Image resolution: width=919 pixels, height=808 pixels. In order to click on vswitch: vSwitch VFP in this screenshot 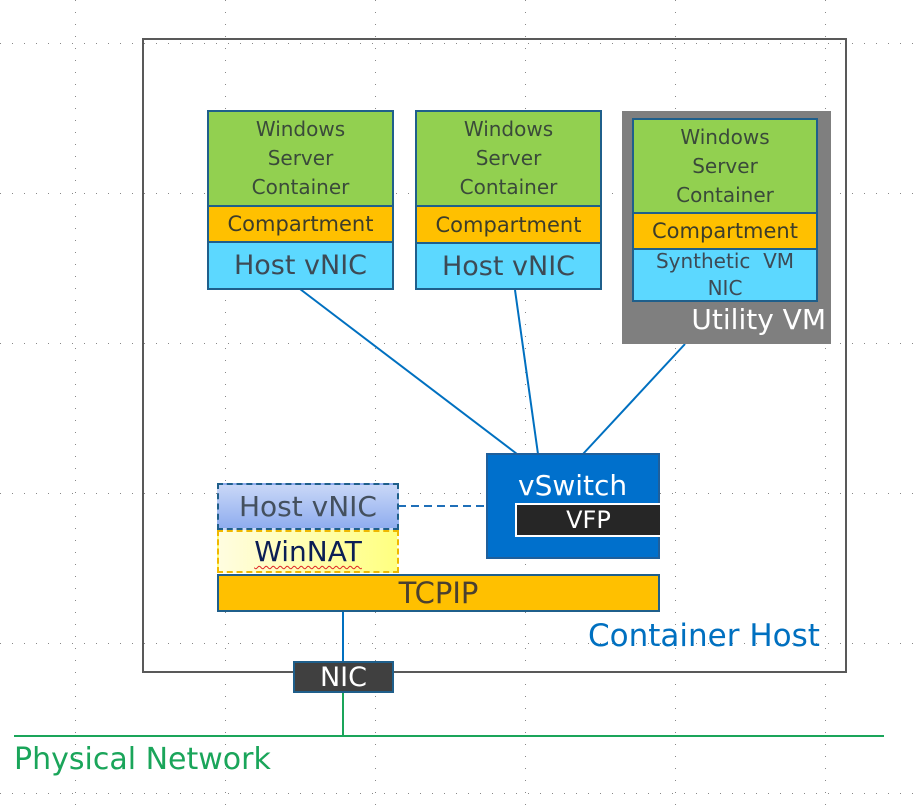, I will do `click(574, 506)`.